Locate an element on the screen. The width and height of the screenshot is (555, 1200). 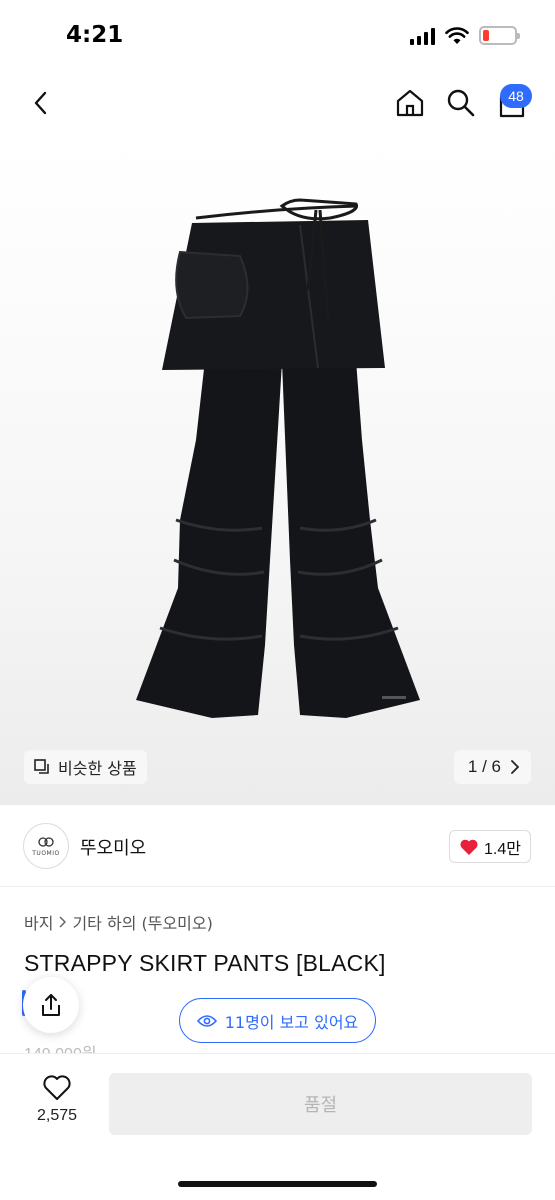
home-icon is located at coordinates (410, 103).